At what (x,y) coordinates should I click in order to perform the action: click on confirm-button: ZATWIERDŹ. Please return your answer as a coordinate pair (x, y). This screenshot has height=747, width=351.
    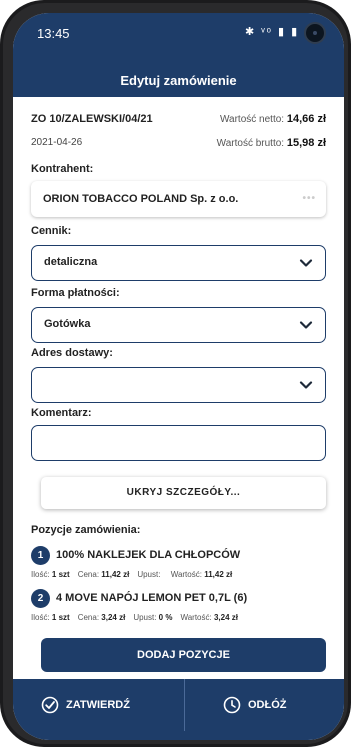
    Looking at the image, I should click on (106, 705).